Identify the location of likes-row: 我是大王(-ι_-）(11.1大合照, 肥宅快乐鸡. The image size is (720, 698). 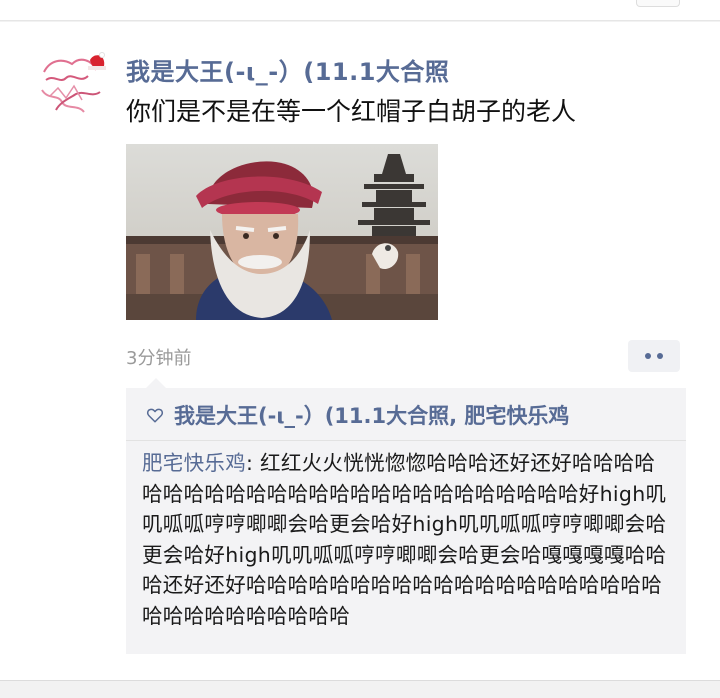
(357, 415).